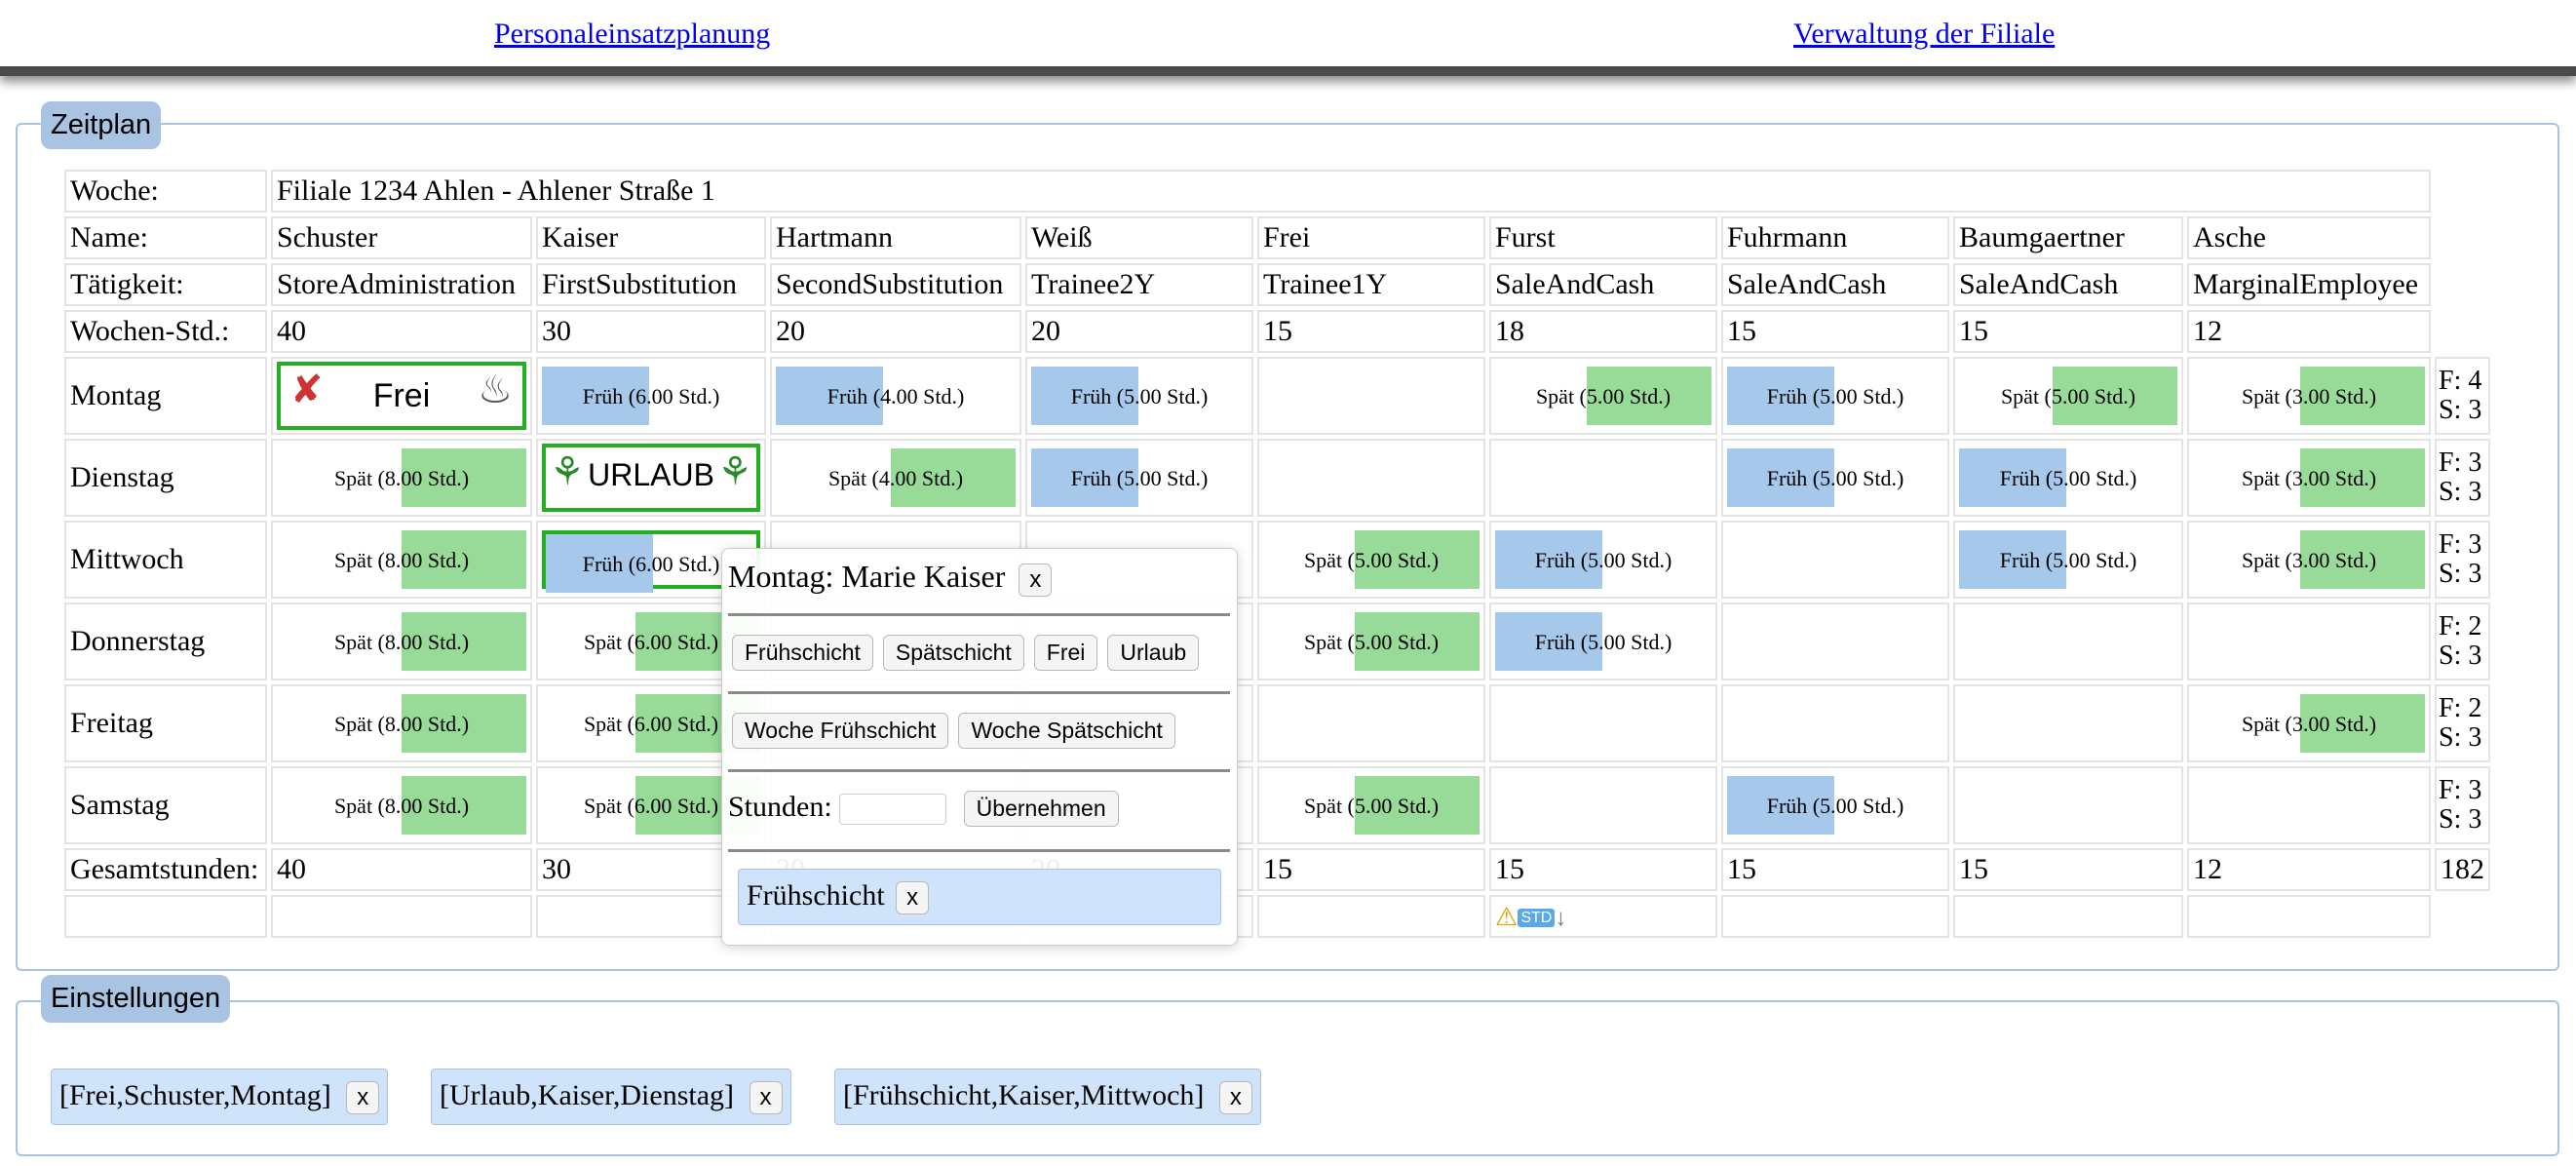  I want to click on frei-button: Frei, so click(1065, 653).